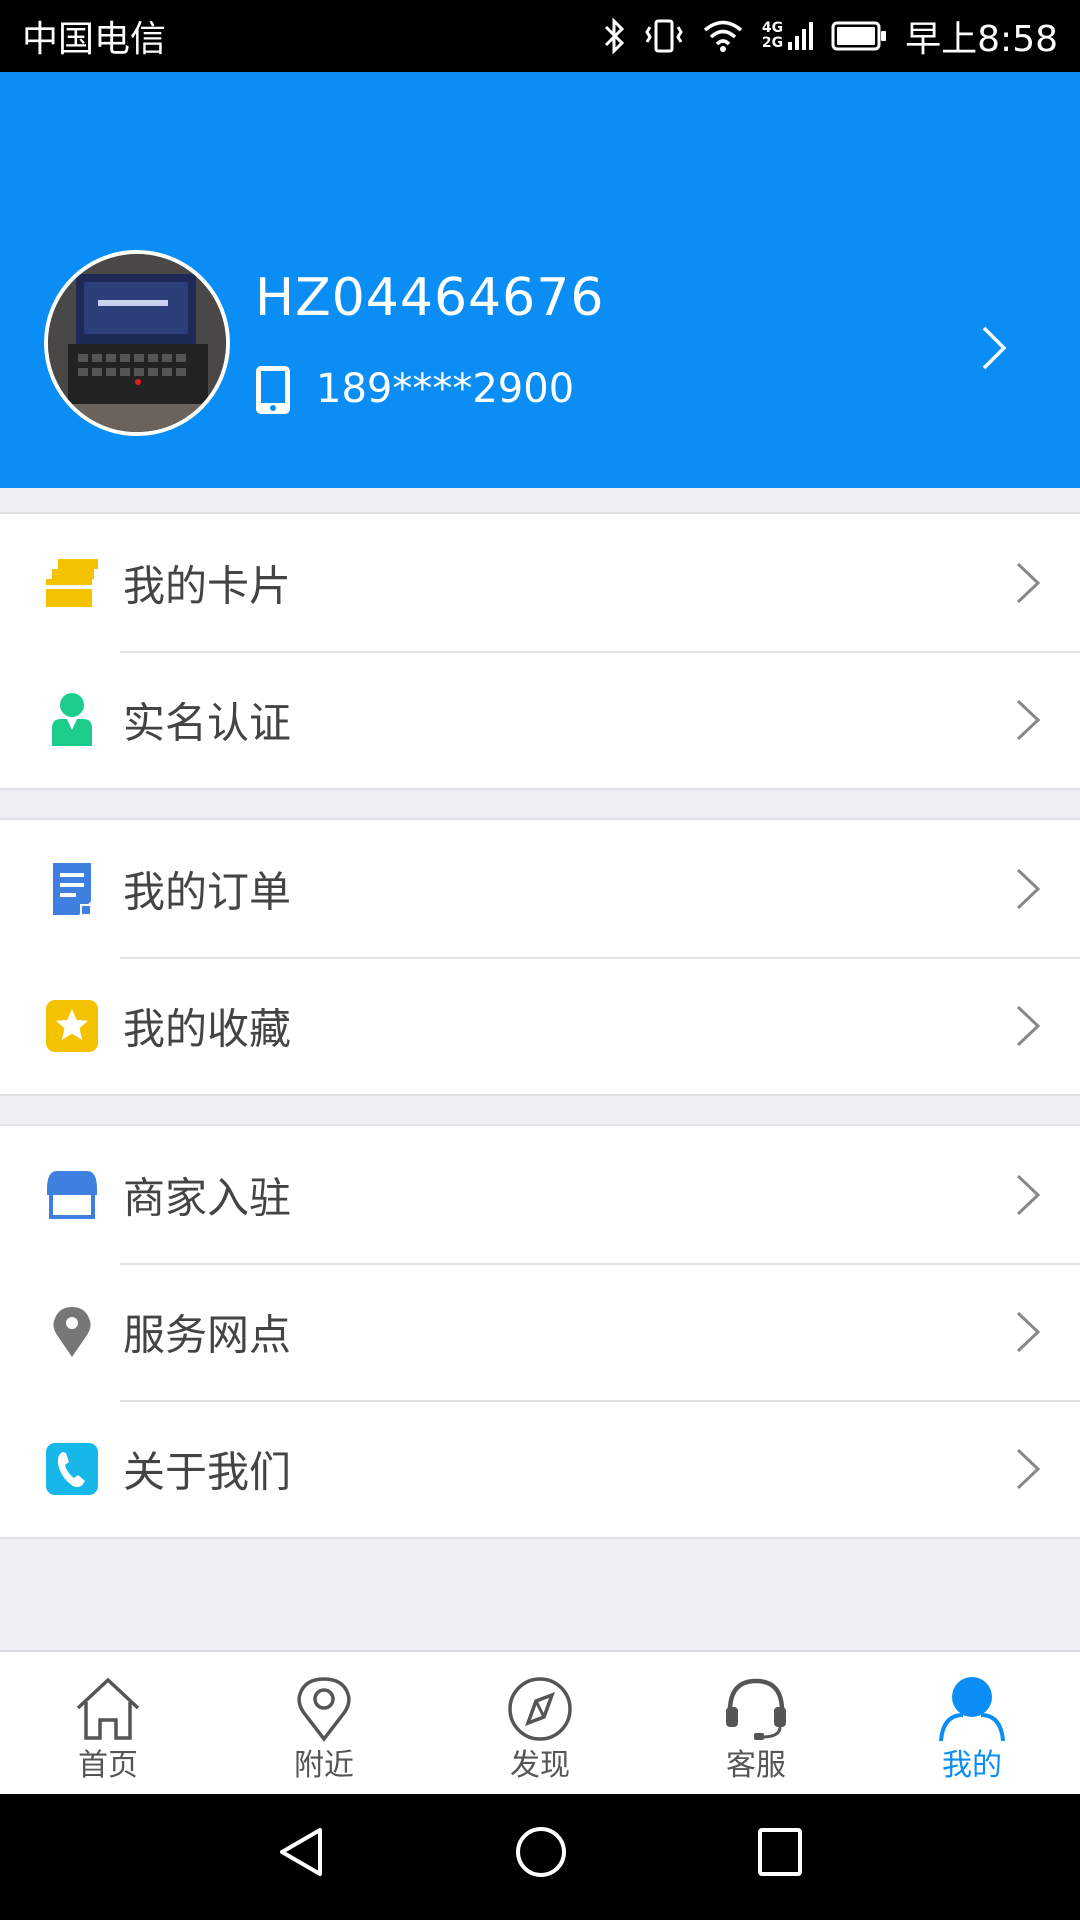  I want to click on menu-group-orders: 我的订单 我的收藏, so click(540, 957).